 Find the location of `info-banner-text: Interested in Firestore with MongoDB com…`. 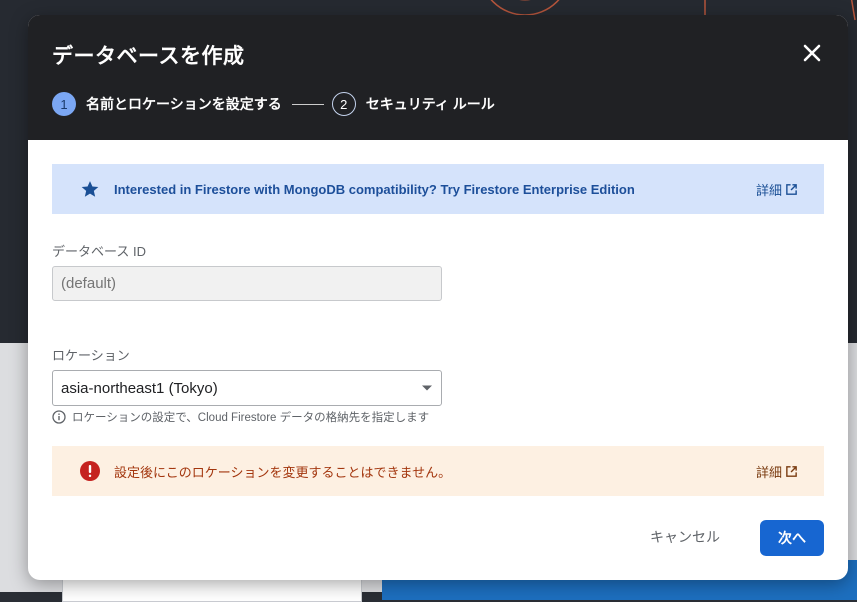

info-banner-text: Interested in Firestore with MongoDB com… is located at coordinates (374, 189).